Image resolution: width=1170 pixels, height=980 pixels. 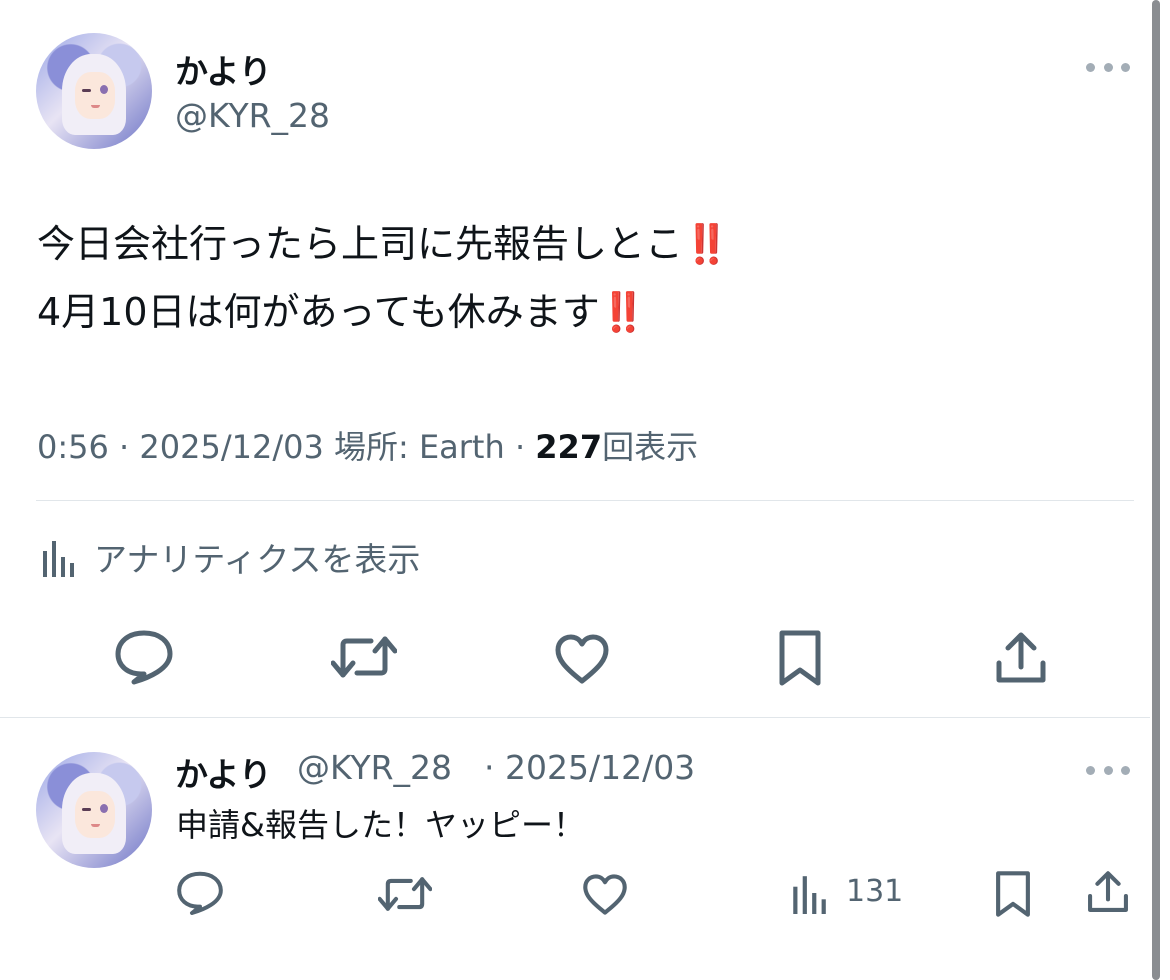 What do you see at coordinates (231, 447) in the screenshot?
I see `tweet-date: 2025/12/03` at bounding box center [231, 447].